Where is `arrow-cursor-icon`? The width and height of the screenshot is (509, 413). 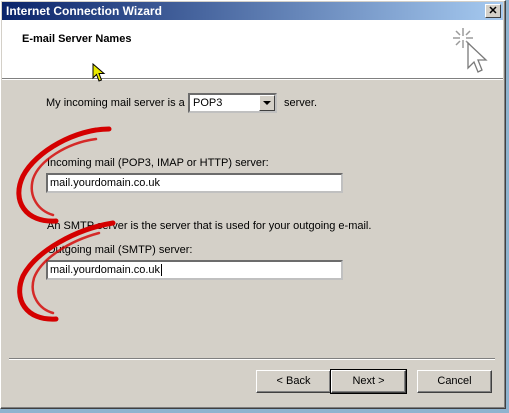 arrow-cursor-icon is located at coordinates (99, 72).